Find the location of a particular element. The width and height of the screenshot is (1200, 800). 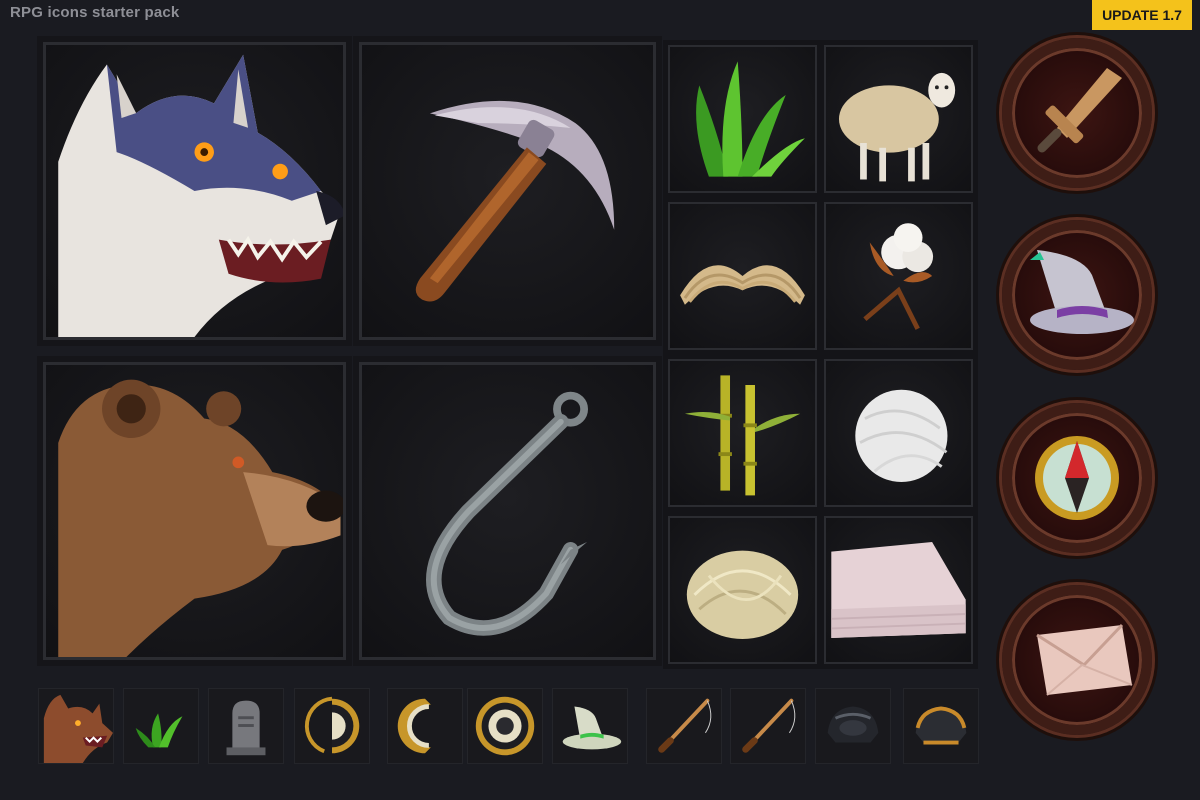

mini-wolf is located at coordinates (76, 726).